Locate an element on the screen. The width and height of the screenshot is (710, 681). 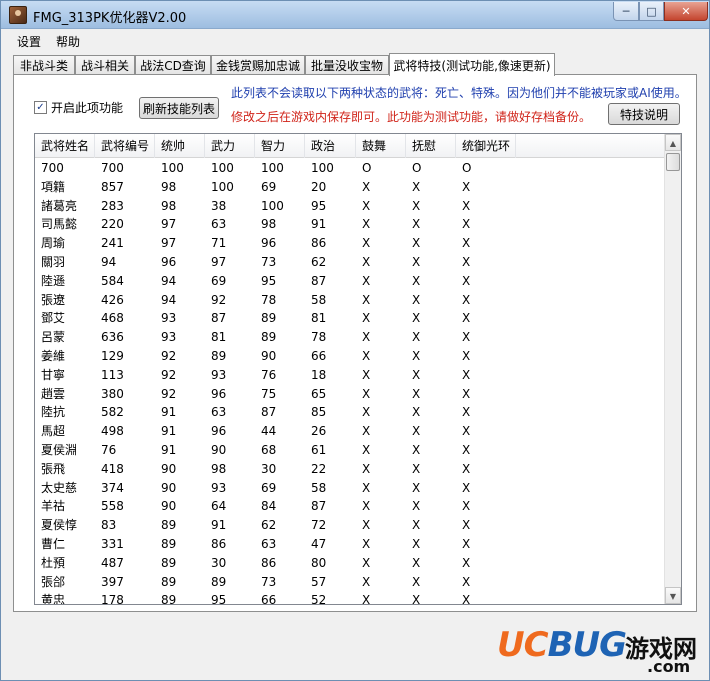
table-row: 黄忠 178 89 95 66 52 X X X is located at coordinates (350, 598).